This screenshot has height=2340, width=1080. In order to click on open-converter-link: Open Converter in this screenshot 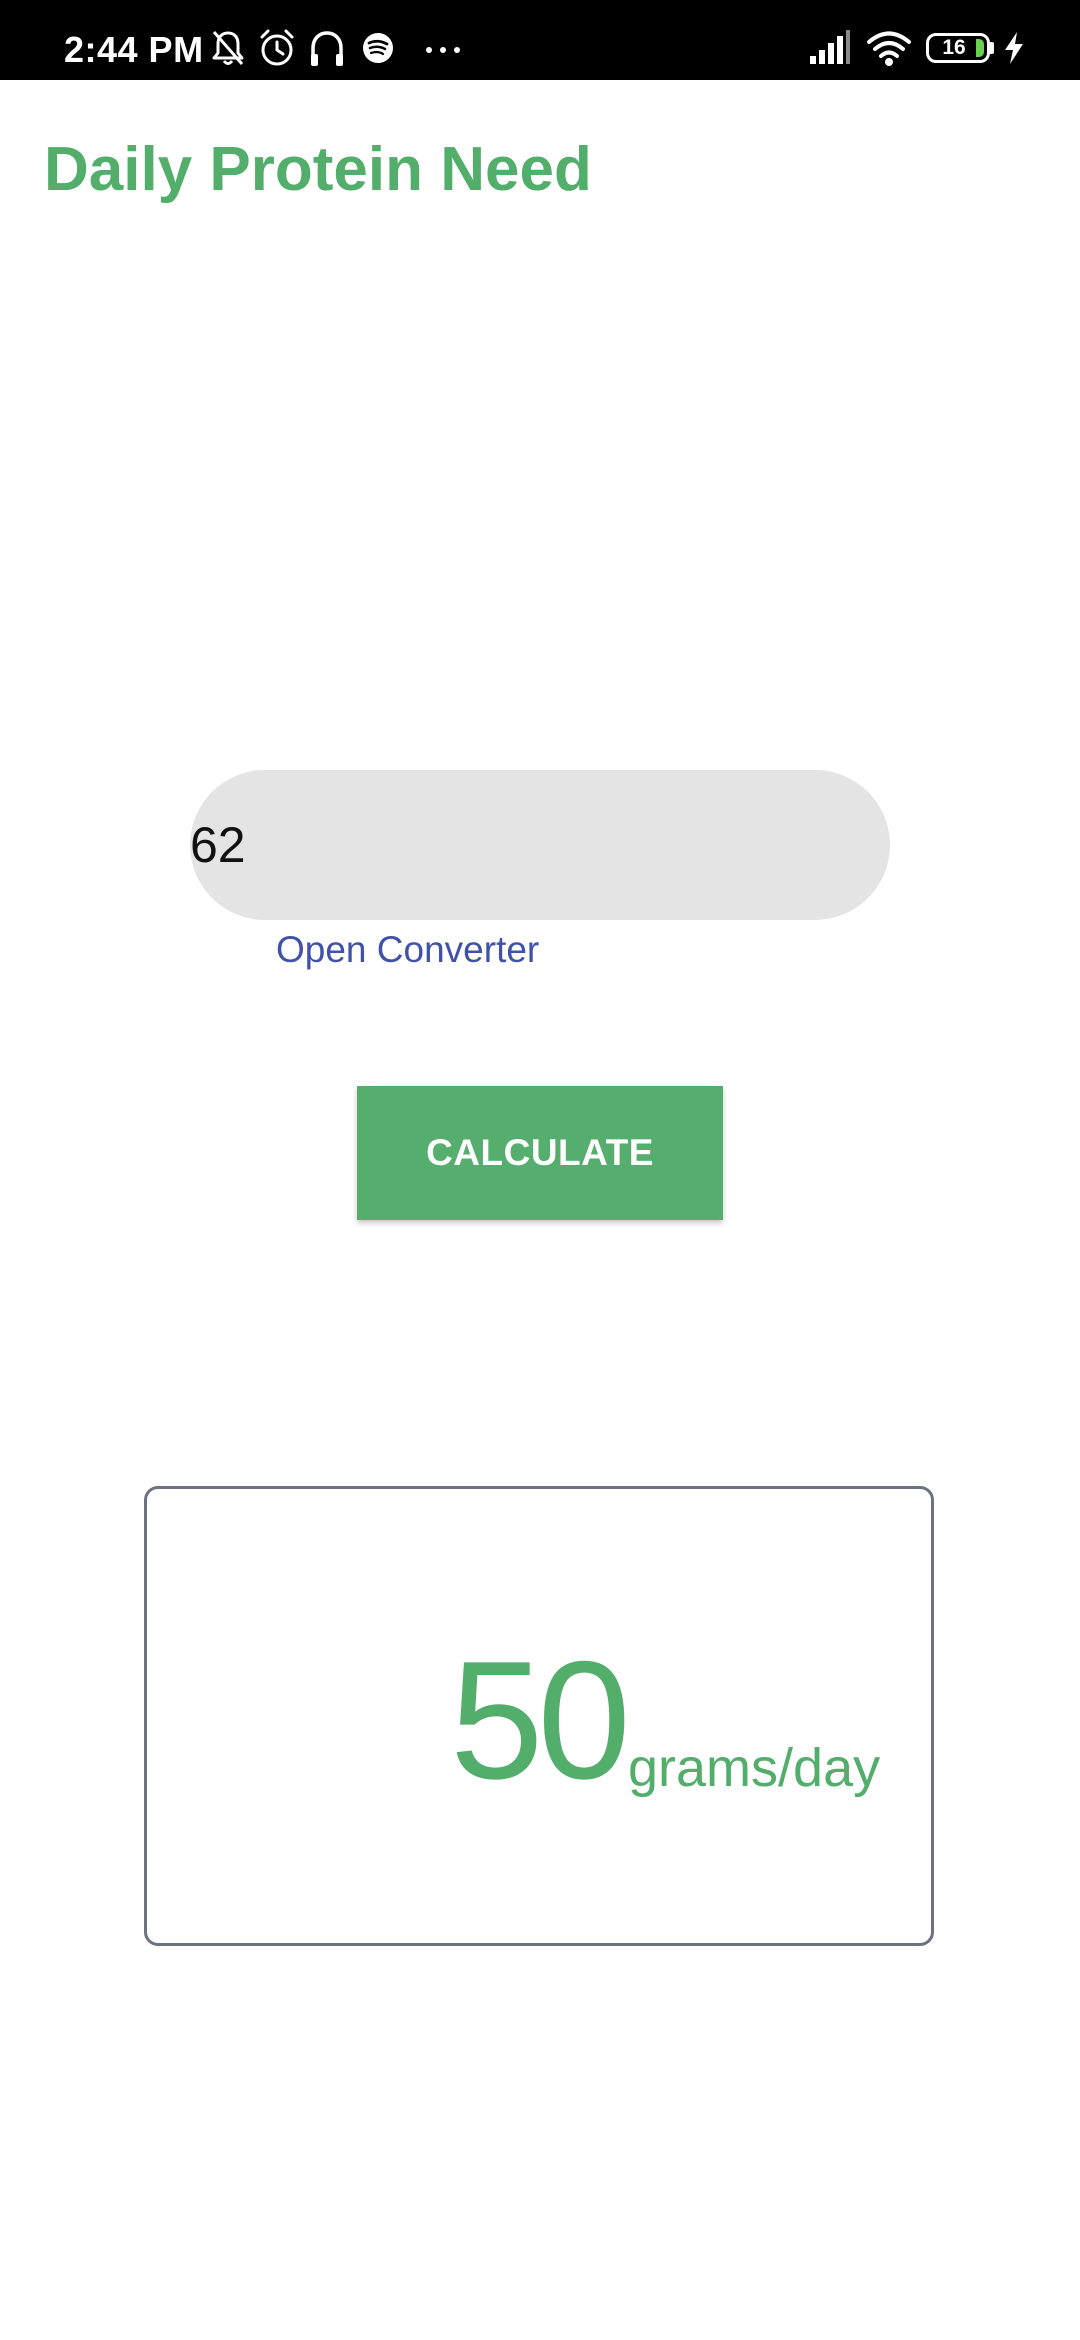, I will do `click(407, 950)`.